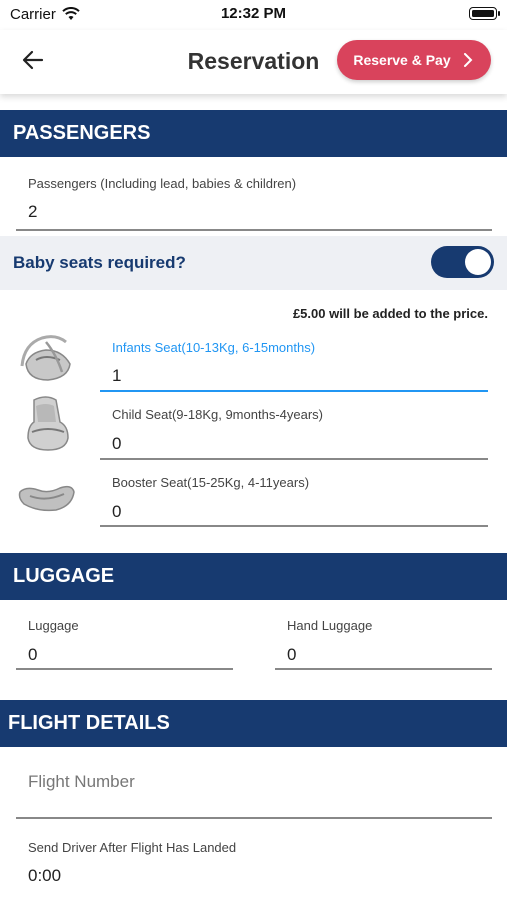 This screenshot has width=507, height=900. I want to click on baby-seats-label: Baby seats required?, so click(99, 262).